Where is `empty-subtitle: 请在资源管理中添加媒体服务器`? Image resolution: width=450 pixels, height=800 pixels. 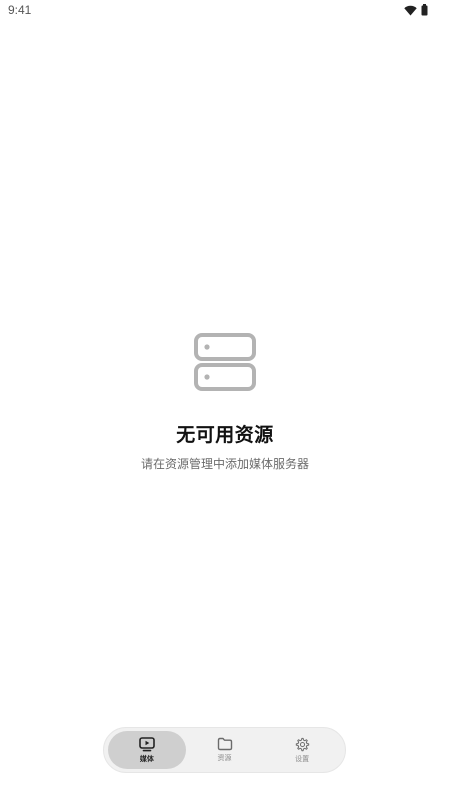
empty-subtitle: 请在资源管理中添加媒体服务器 is located at coordinates (224, 464).